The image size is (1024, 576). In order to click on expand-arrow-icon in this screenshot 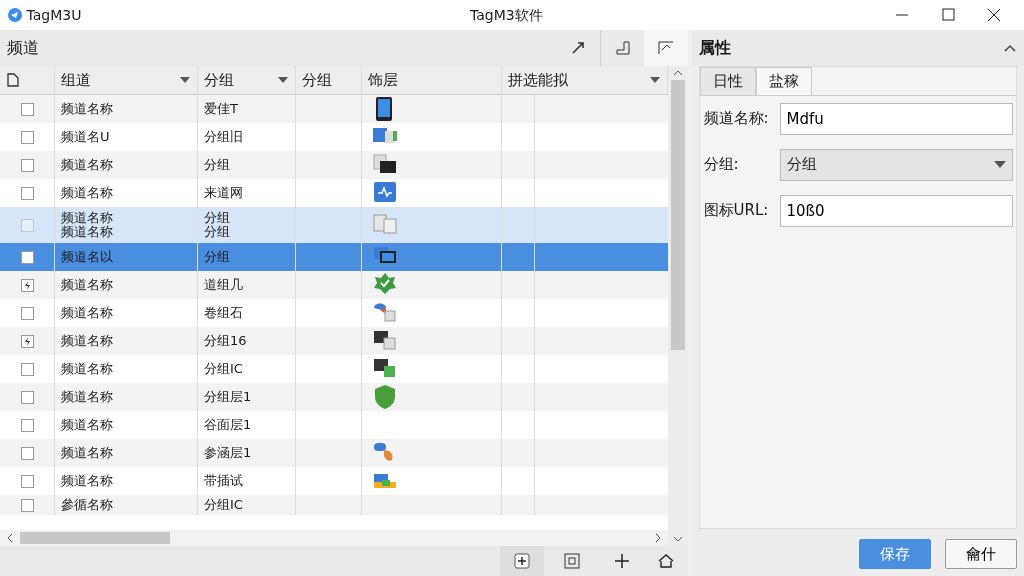, I will do `click(578, 48)`.